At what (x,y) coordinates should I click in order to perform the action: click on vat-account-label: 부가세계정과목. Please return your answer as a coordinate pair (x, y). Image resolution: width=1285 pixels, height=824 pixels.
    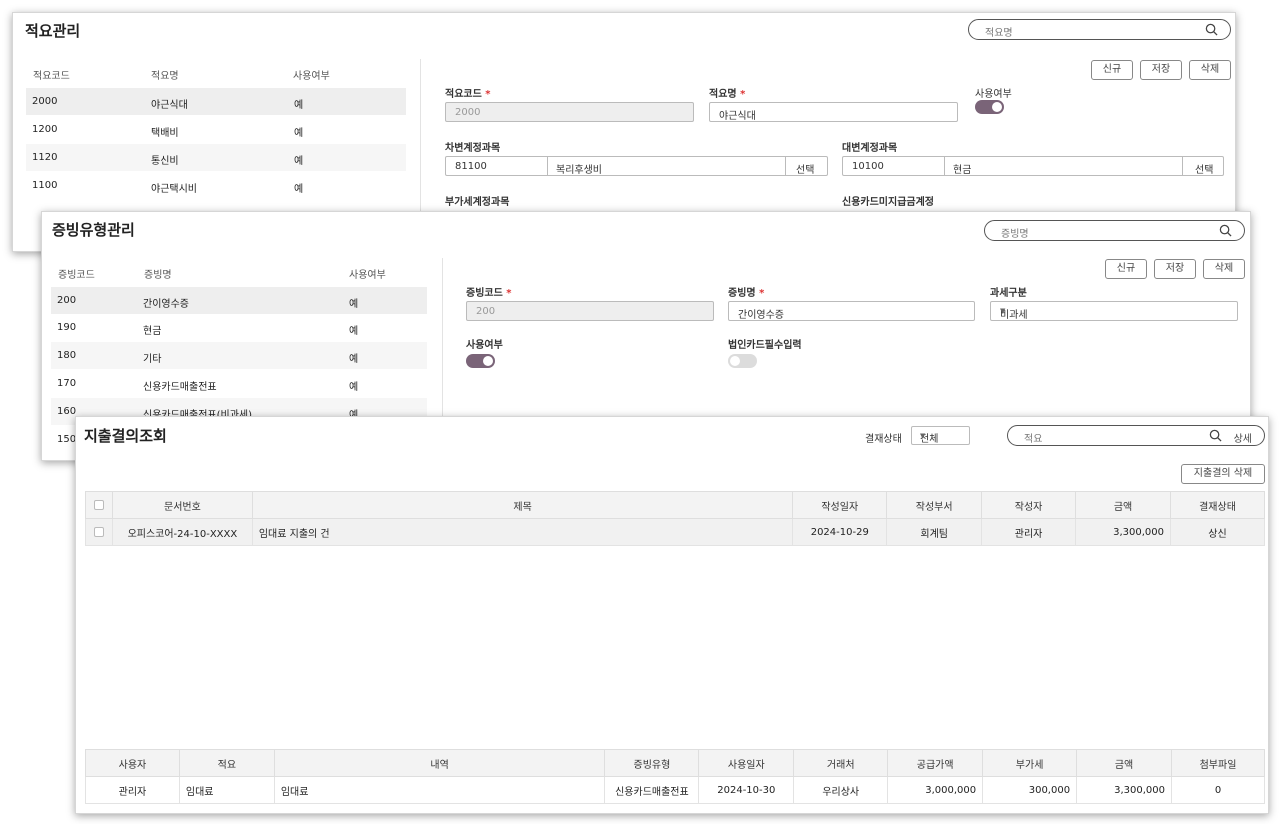
    Looking at the image, I should click on (477, 202).